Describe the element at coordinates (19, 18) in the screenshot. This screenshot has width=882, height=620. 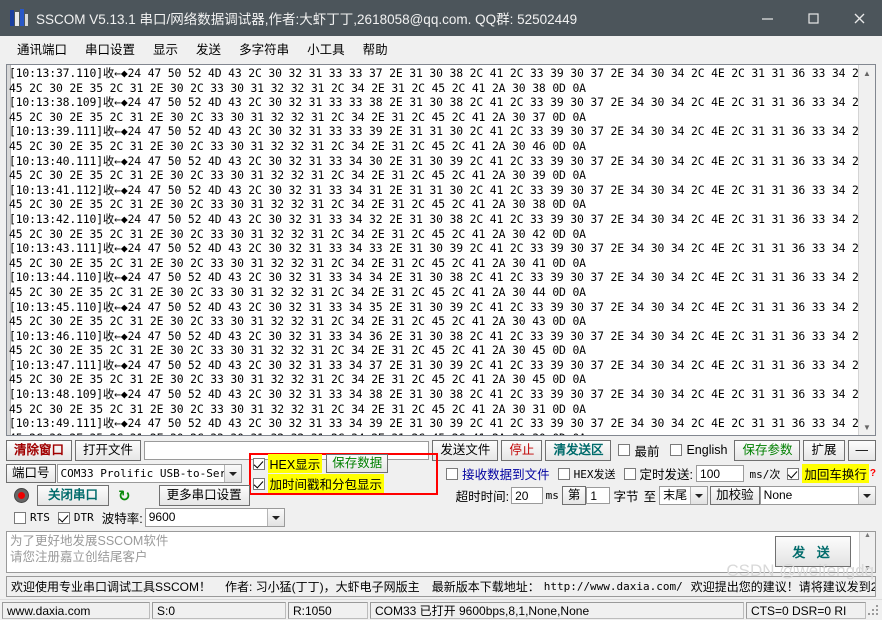
I see `app-icon` at that location.